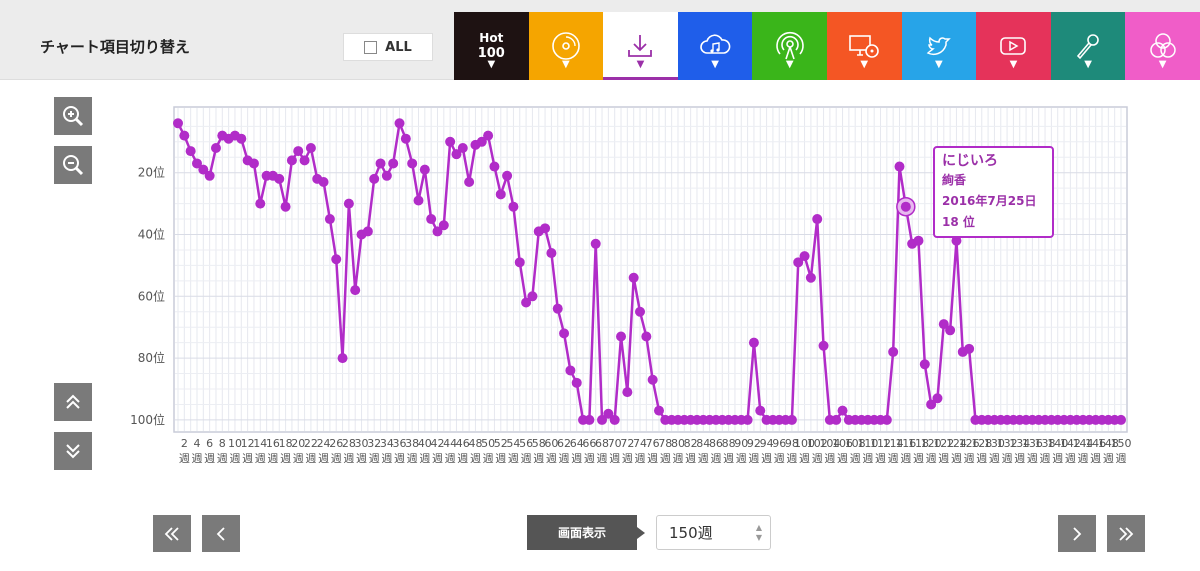 Image resolution: width=1200 pixels, height=571 pixels. I want to click on last-page-button, so click(1126, 533).